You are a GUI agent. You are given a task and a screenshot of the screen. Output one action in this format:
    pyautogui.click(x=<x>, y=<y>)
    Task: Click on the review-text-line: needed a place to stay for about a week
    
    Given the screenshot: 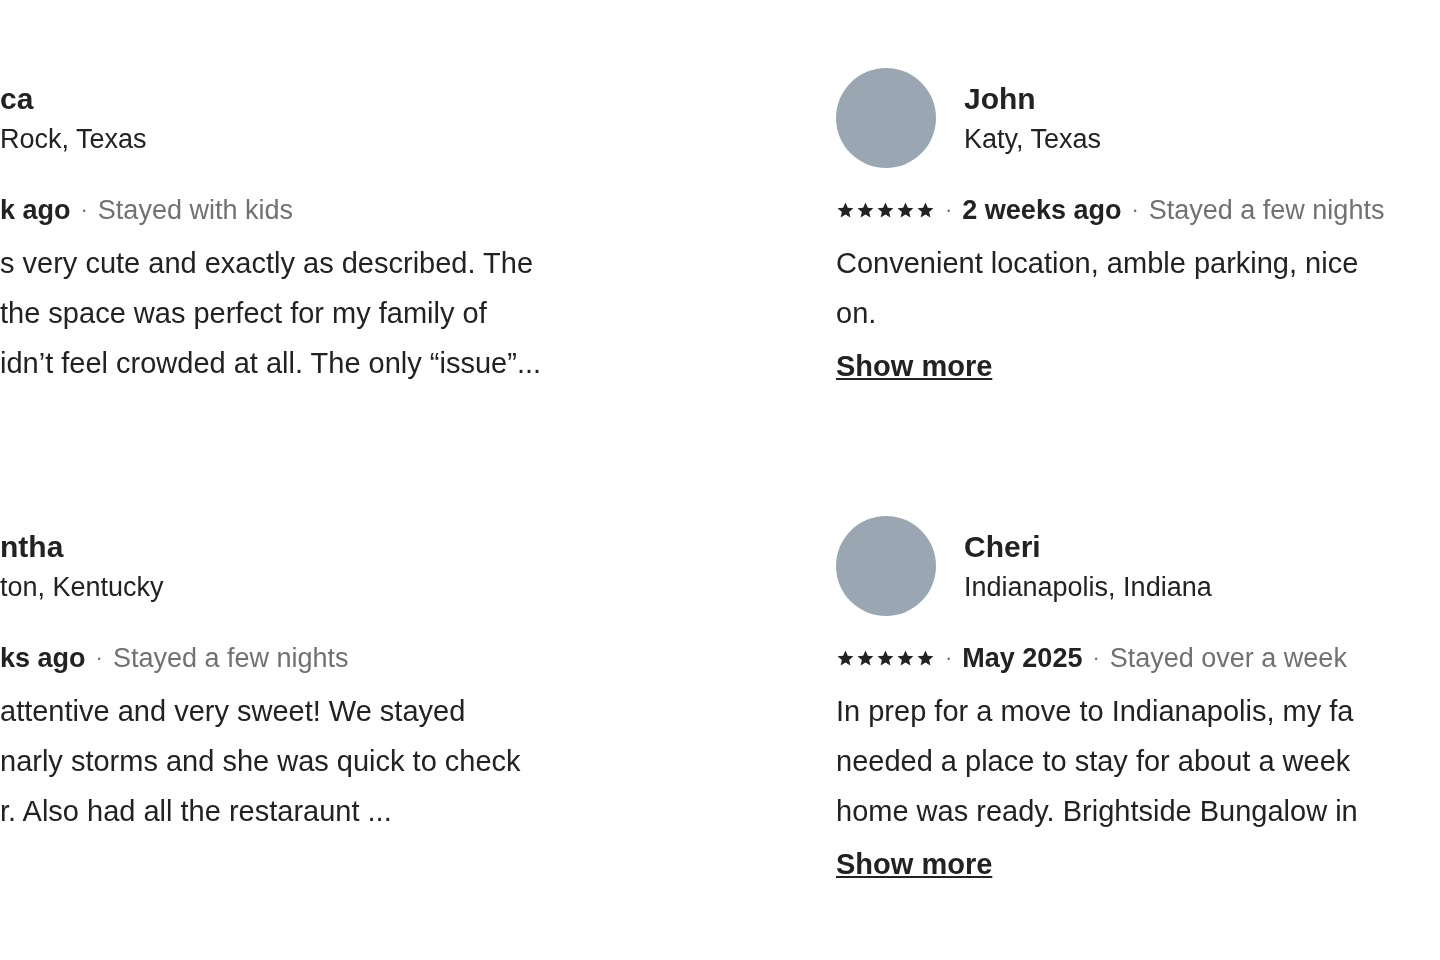 What is the action you would take?
    pyautogui.click(x=1094, y=761)
    